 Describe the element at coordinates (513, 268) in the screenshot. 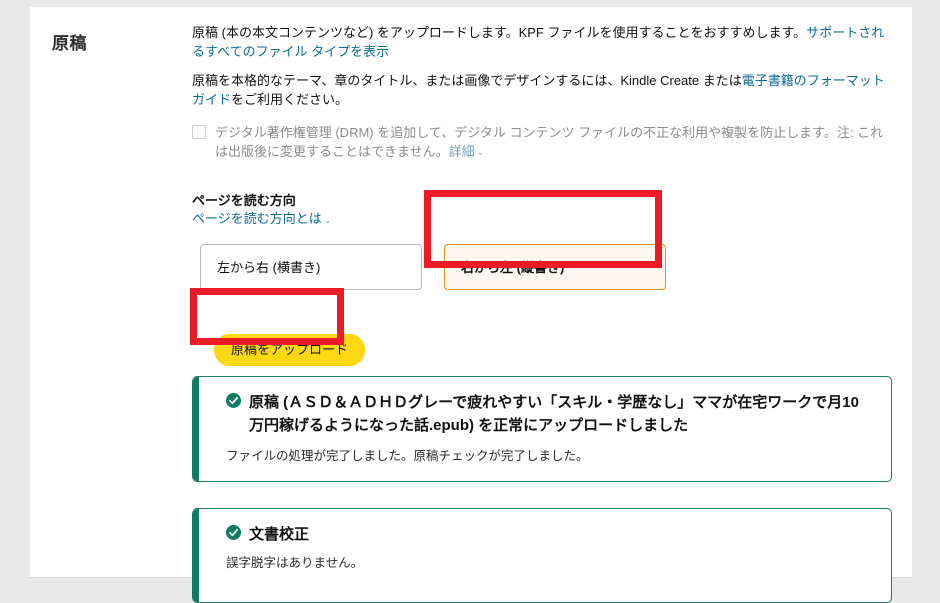

I see `direction-option-label: 右から左 (縦書き)` at that location.